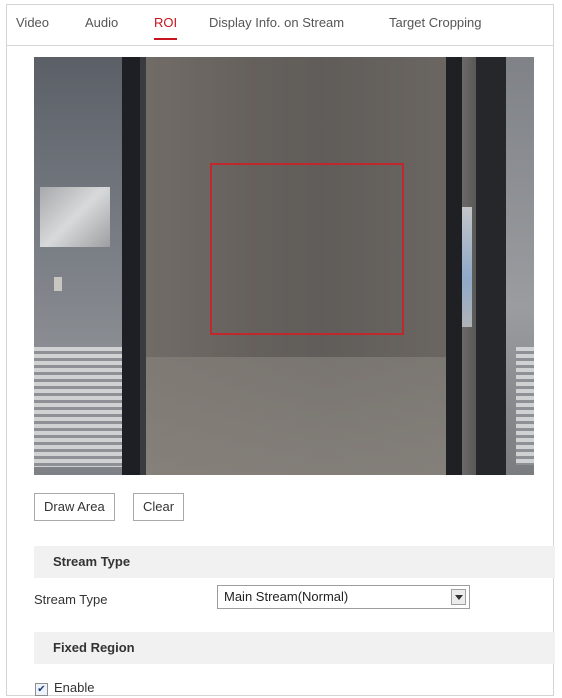  I want to click on fixed-region-section-title: Fixed Region, so click(94, 647).